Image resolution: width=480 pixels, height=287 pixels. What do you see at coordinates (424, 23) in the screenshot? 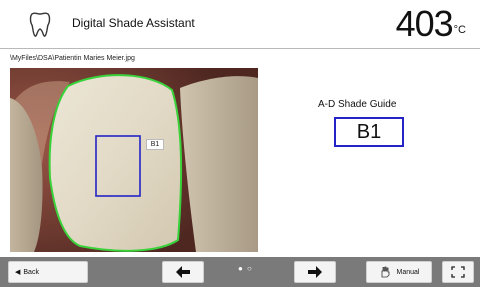
I see `temperature-value: 403` at bounding box center [424, 23].